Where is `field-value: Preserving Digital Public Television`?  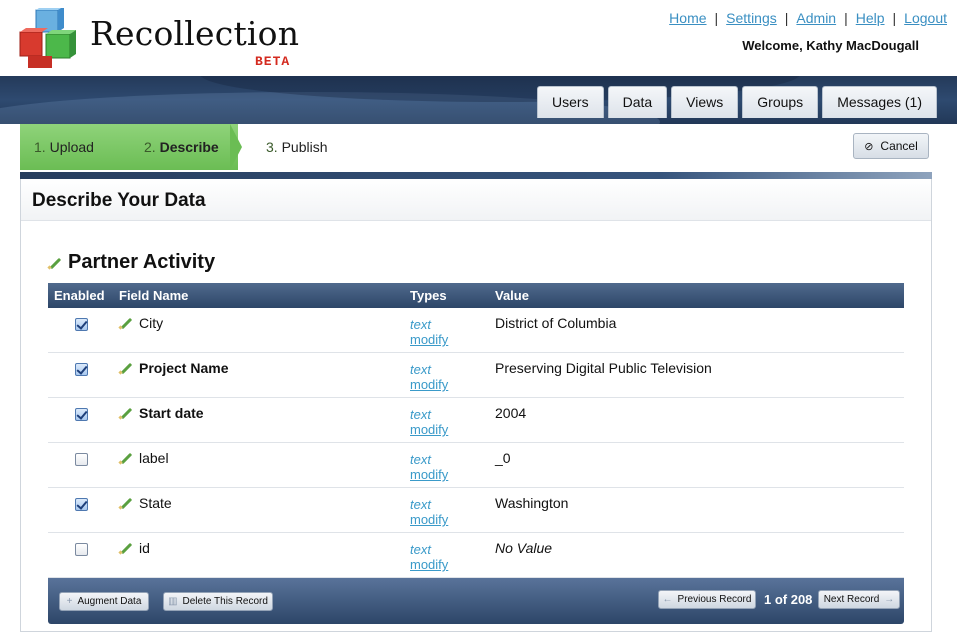
field-value: Preserving Digital Public Television is located at coordinates (603, 368).